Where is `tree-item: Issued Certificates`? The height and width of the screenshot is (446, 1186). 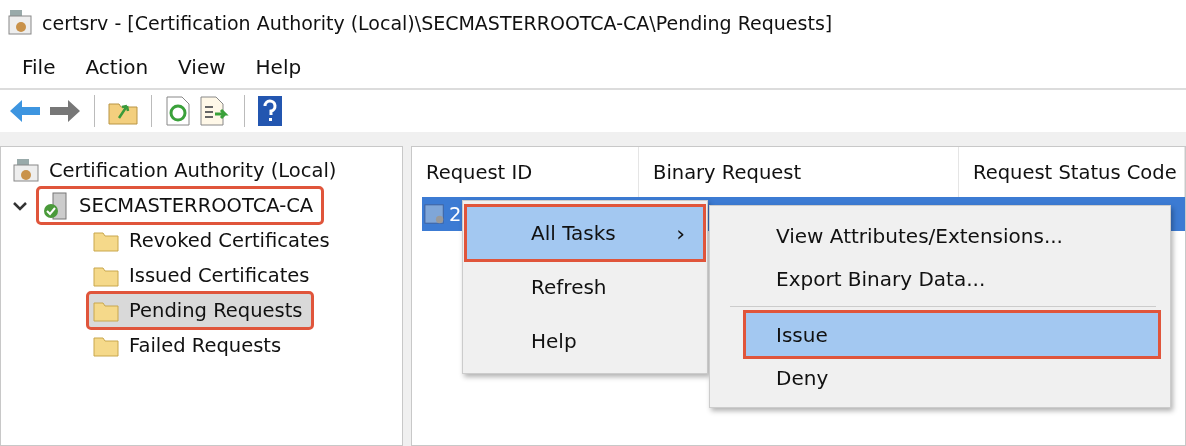
tree-item: Issued Certificates is located at coordinates (203, 275).